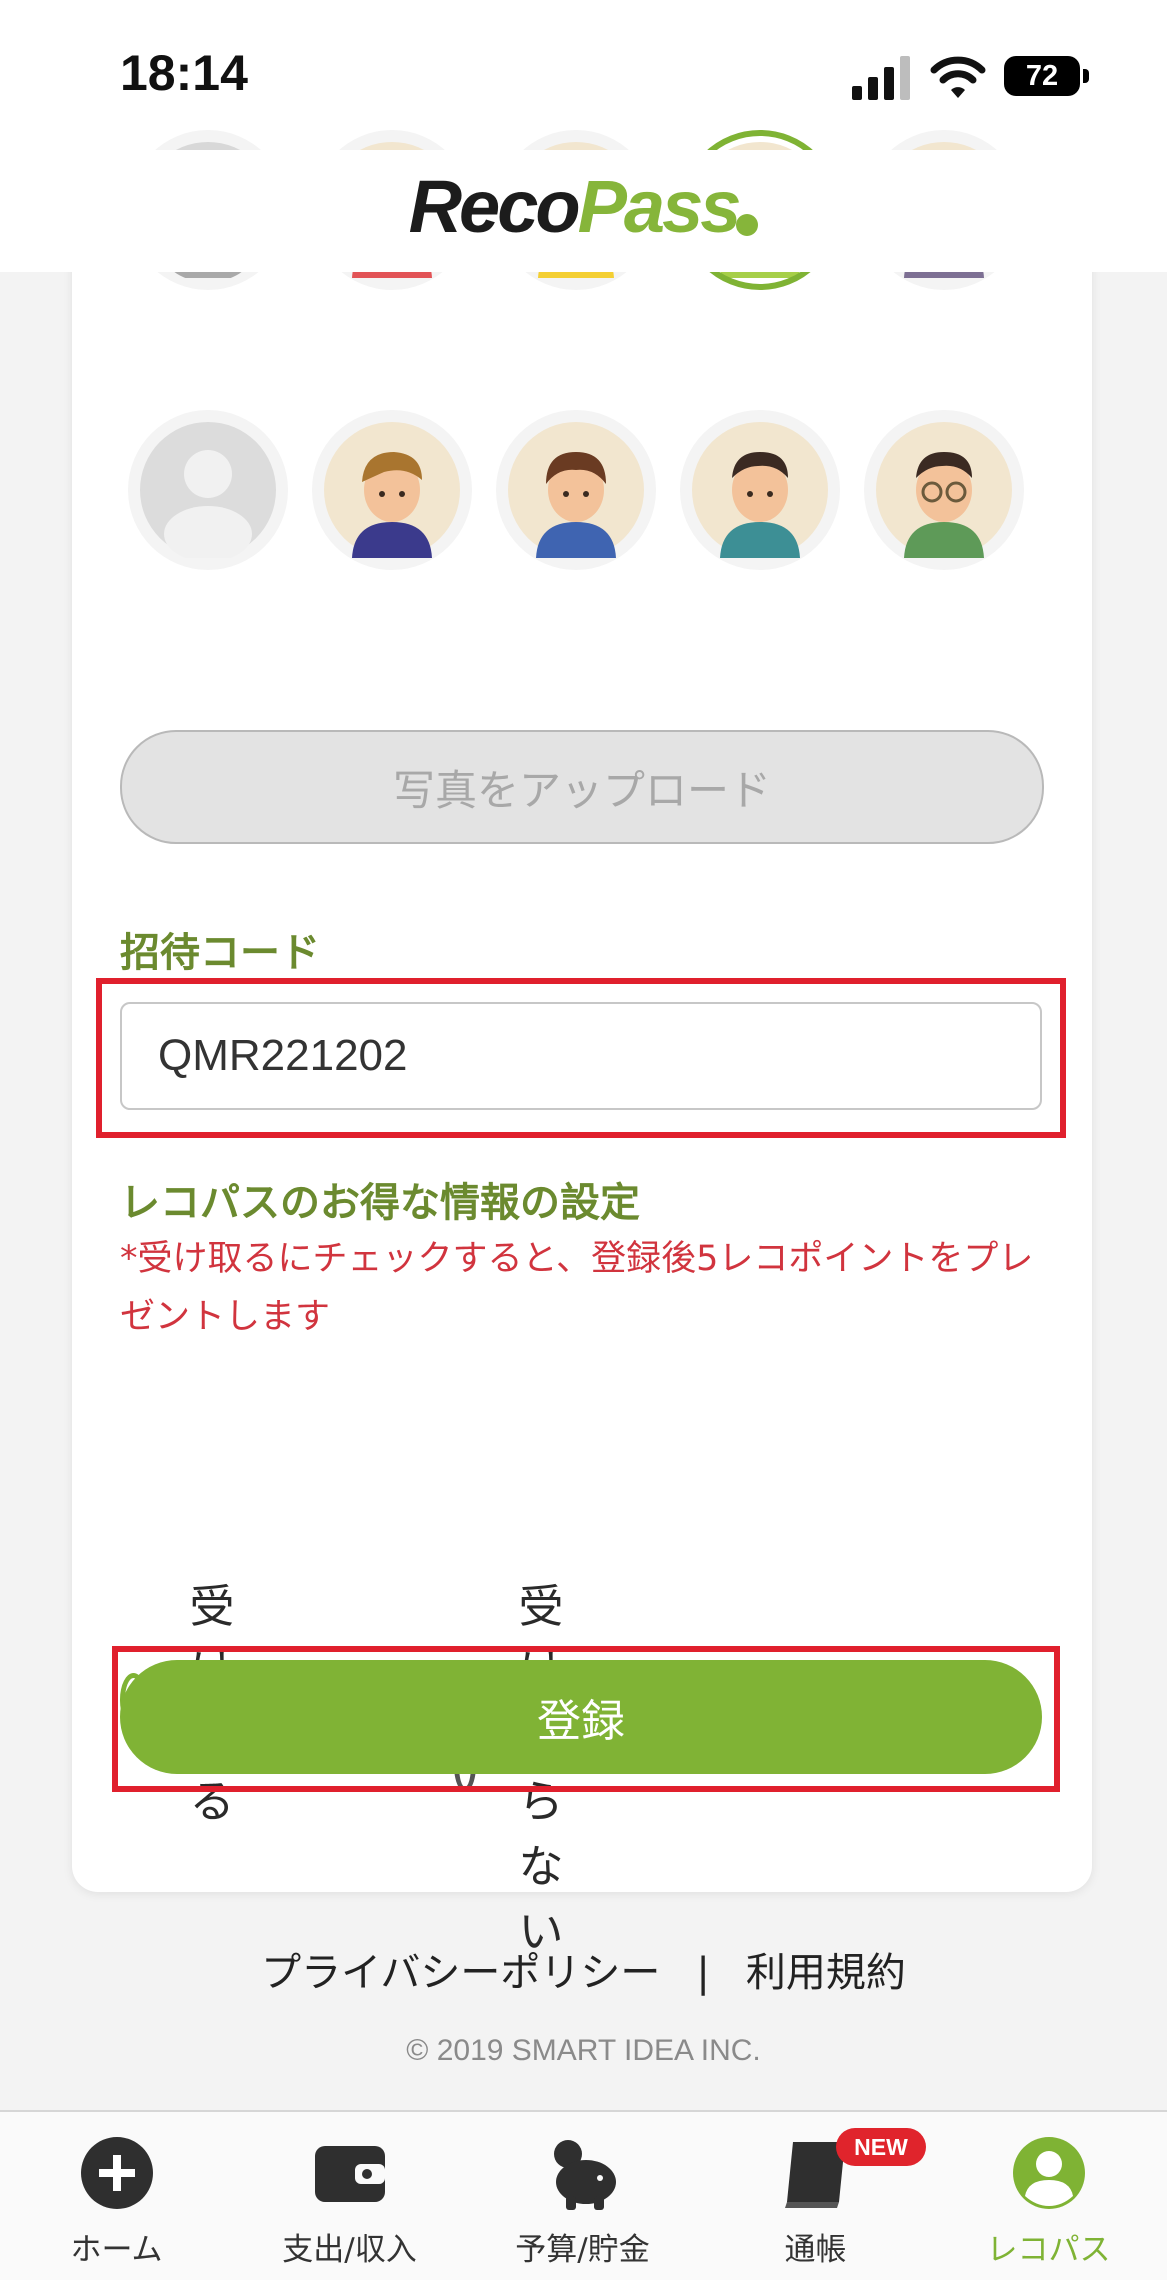  Describe the element at coordinates (220, 953) in the screenshot. I see `invite-code-label: 招待コード` at that location.